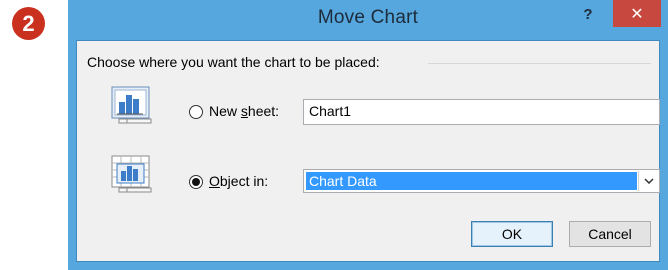  Describe the element at coordinates (539, 63) in the screenshot. I see `group-divider` at that location.